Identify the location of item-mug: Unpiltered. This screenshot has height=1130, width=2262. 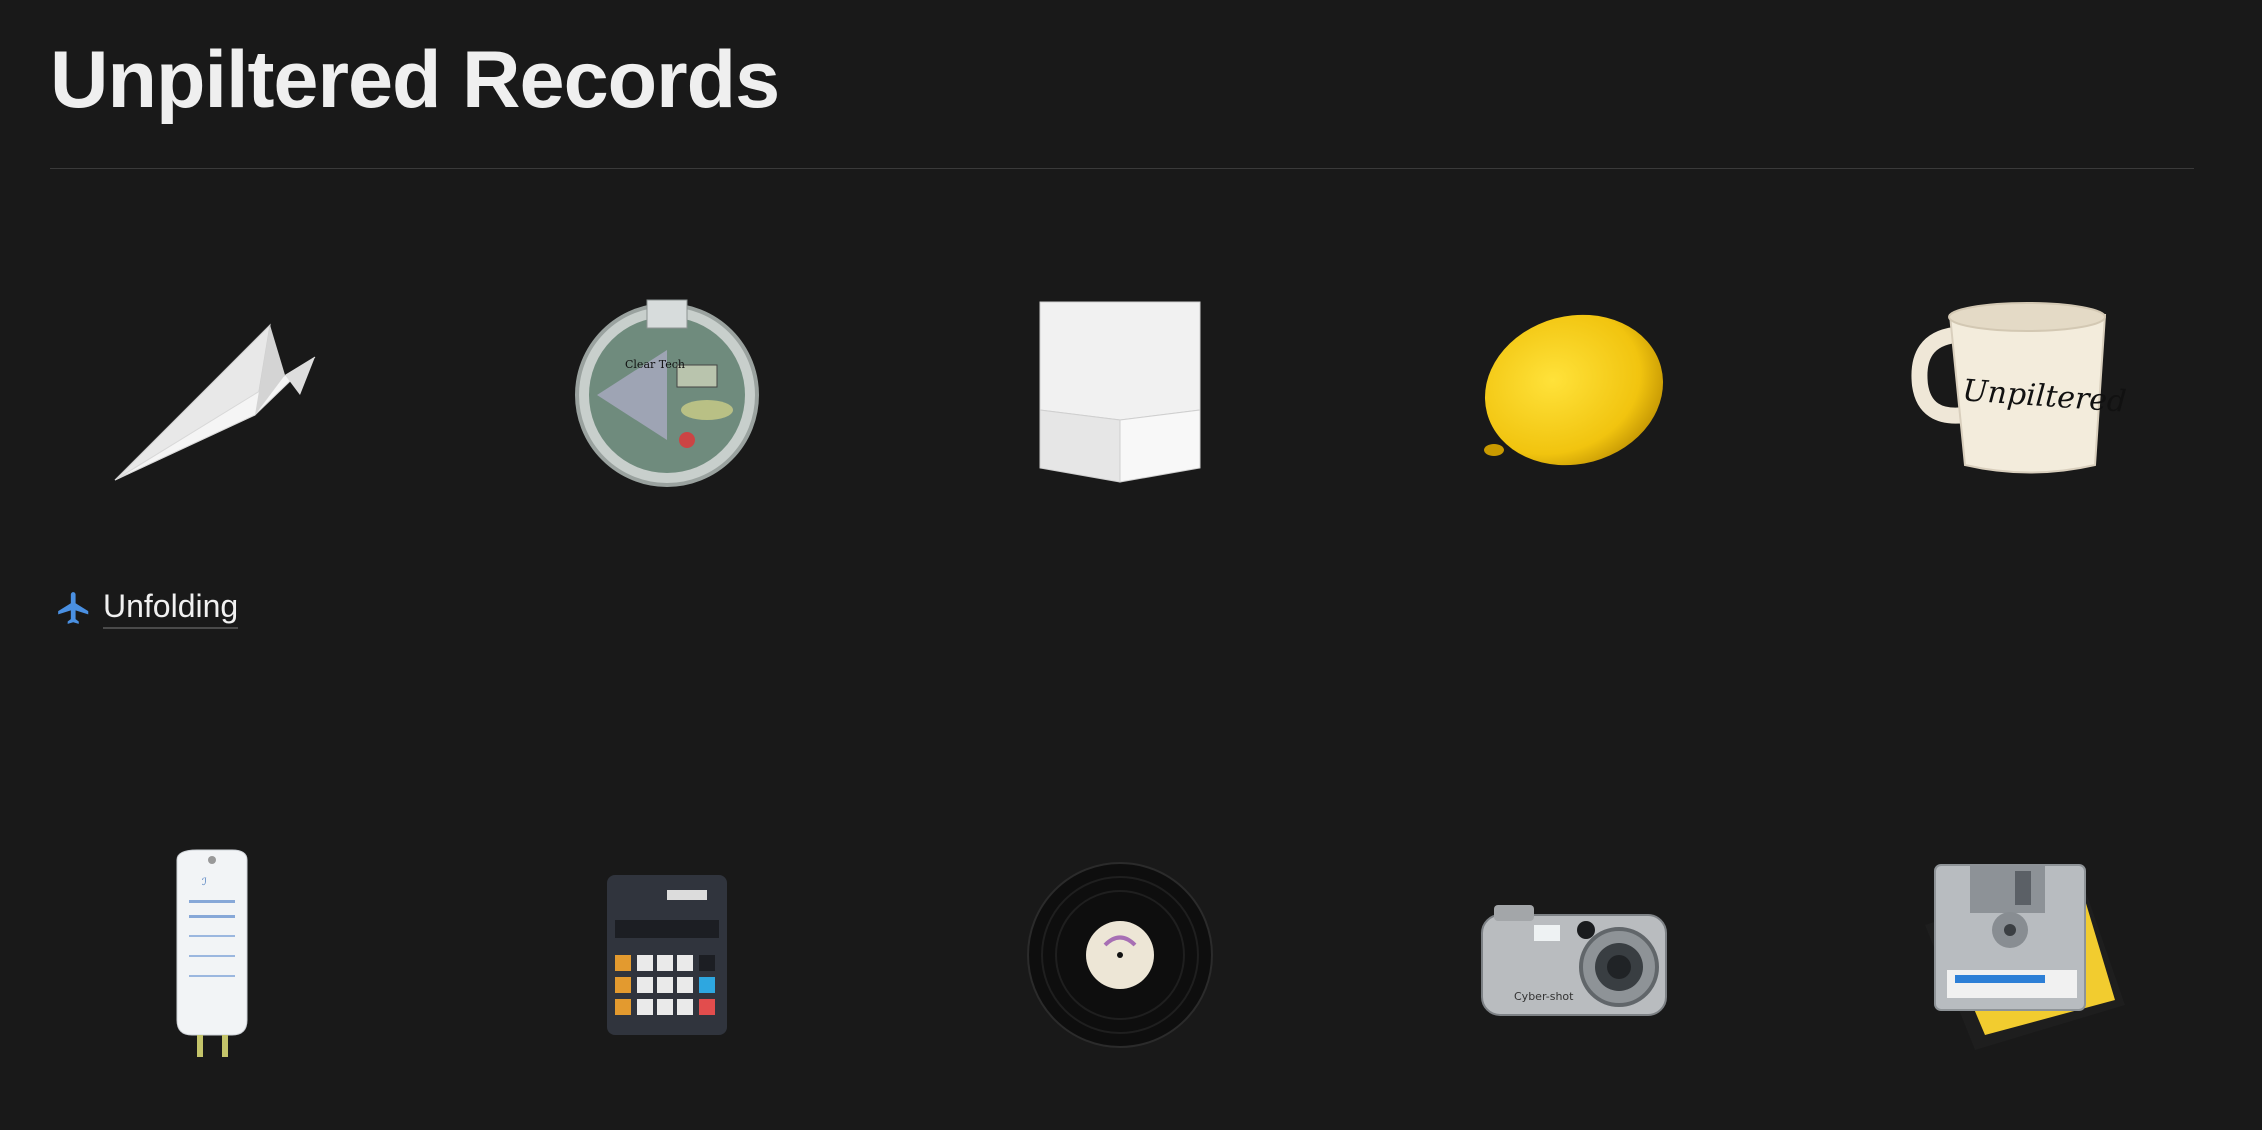
(2020, 390).